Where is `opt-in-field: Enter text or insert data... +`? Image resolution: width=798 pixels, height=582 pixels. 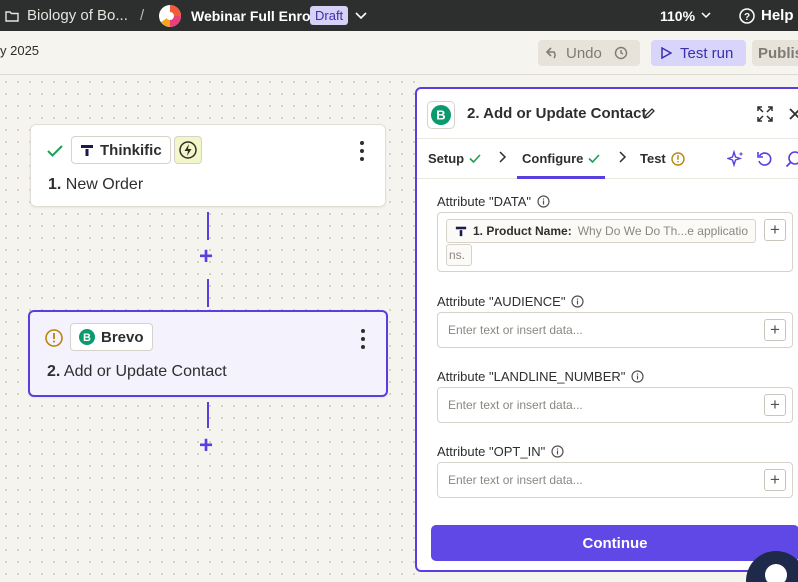
opt-in-field: Enter text or insert data... + is located at coordinates (615, 480).